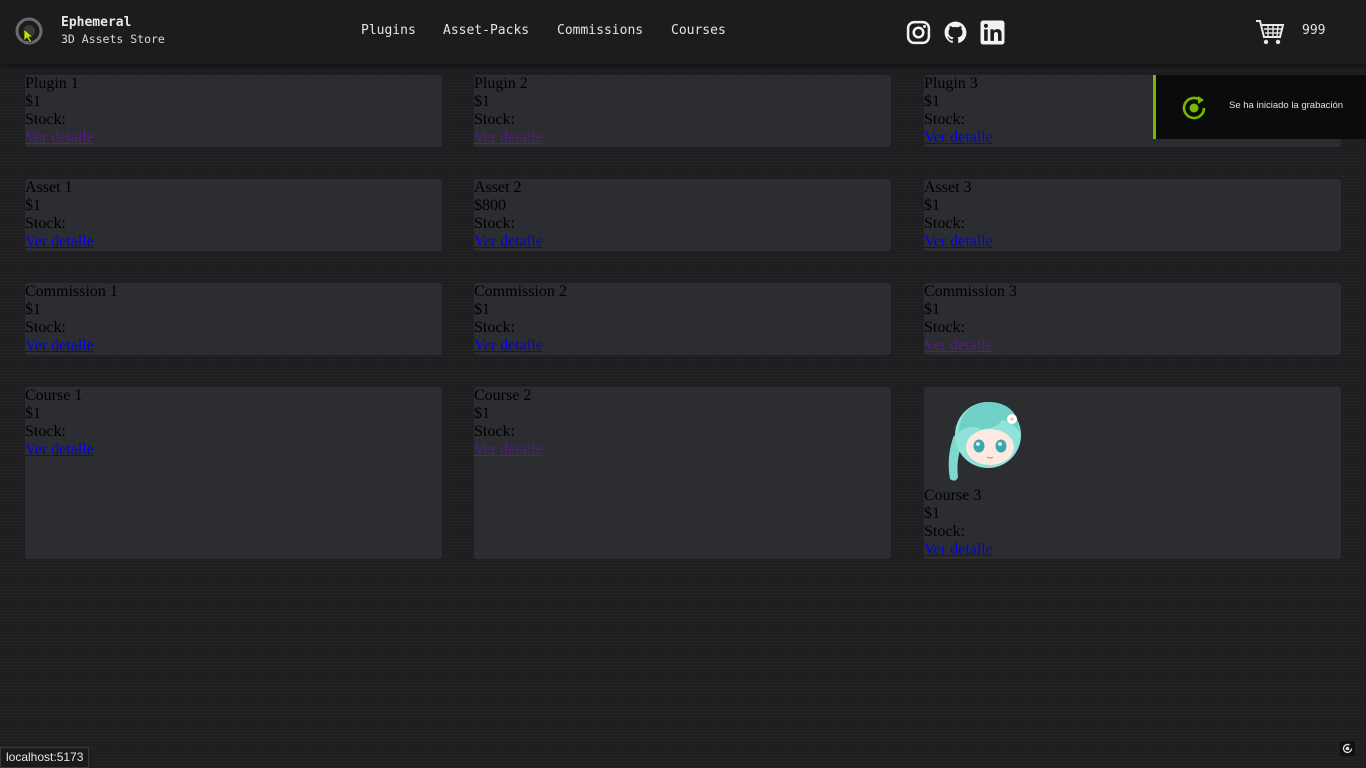 The width and height of the screenshot is (1366, 768). I want to click on product-name: Course 2, so click(503, 395).